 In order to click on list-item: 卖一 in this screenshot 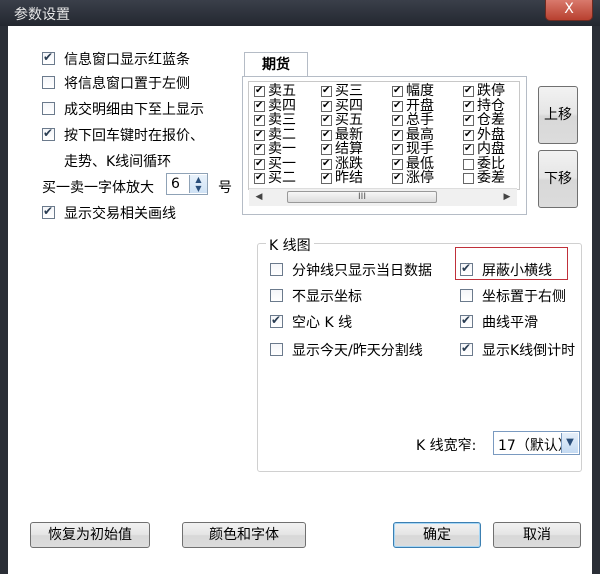, I will do `click(275, 149)`.